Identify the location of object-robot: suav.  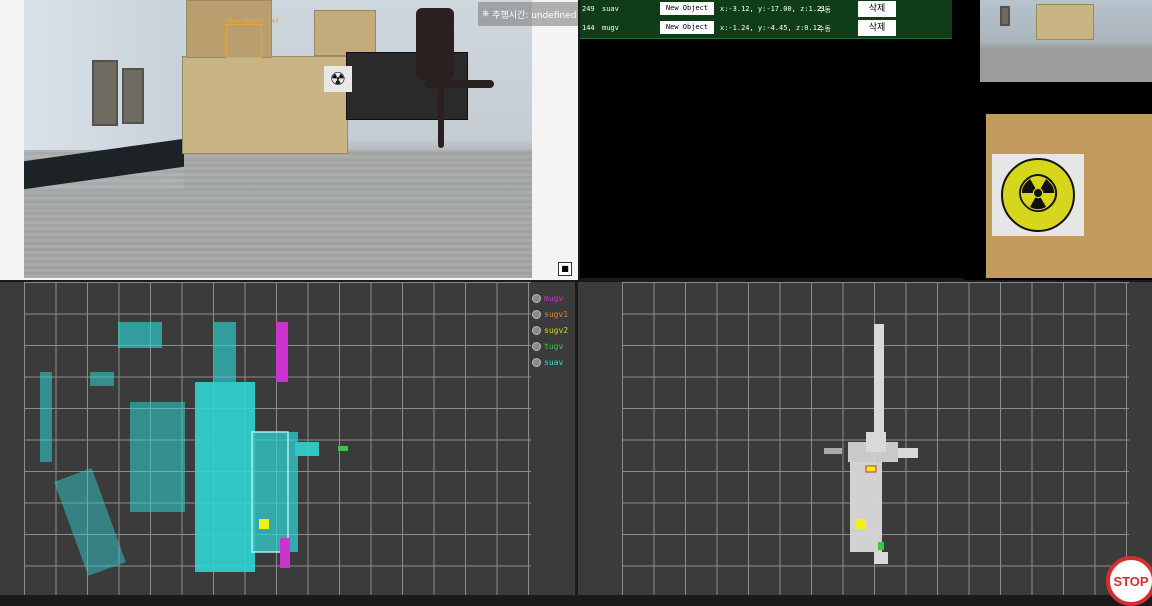
(610, 9).